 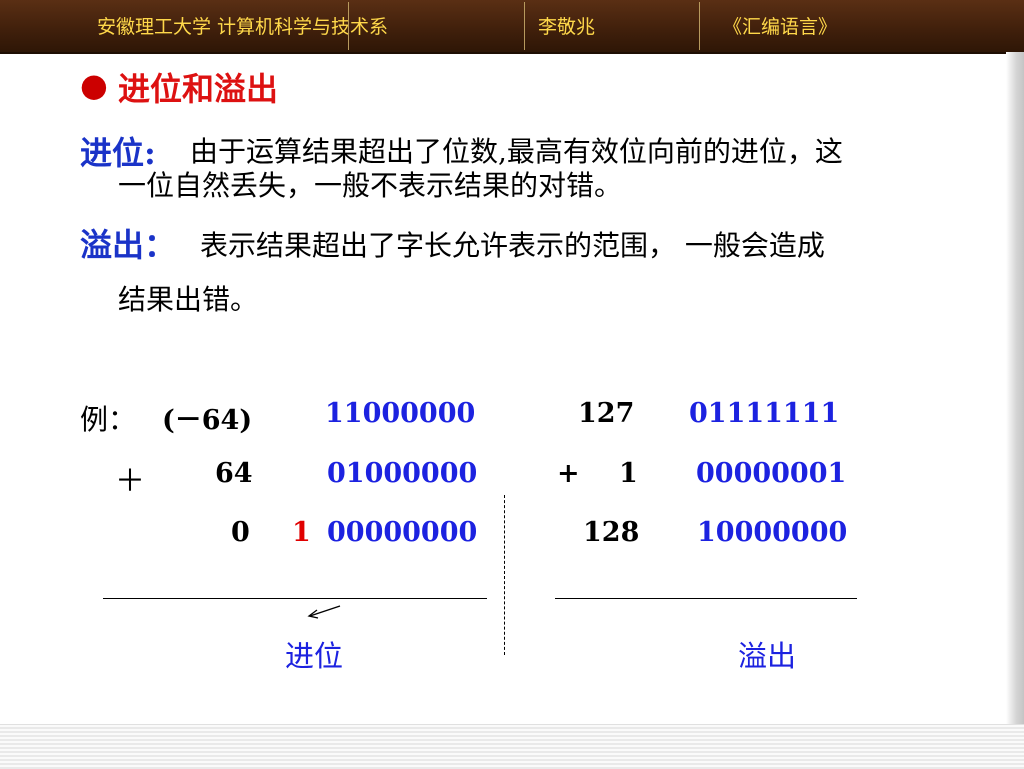 I want to click on right-row2-binary: 00000001, so click(x=771, y=473).